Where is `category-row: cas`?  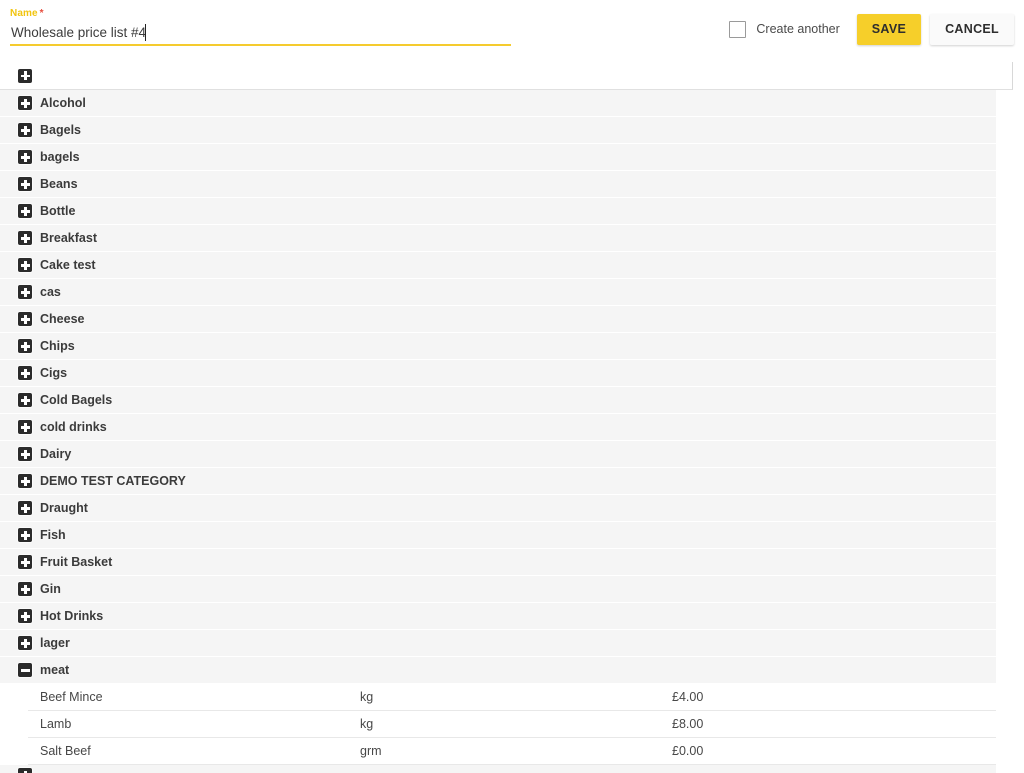
category-row: cas is located at coordinates (498, 292).